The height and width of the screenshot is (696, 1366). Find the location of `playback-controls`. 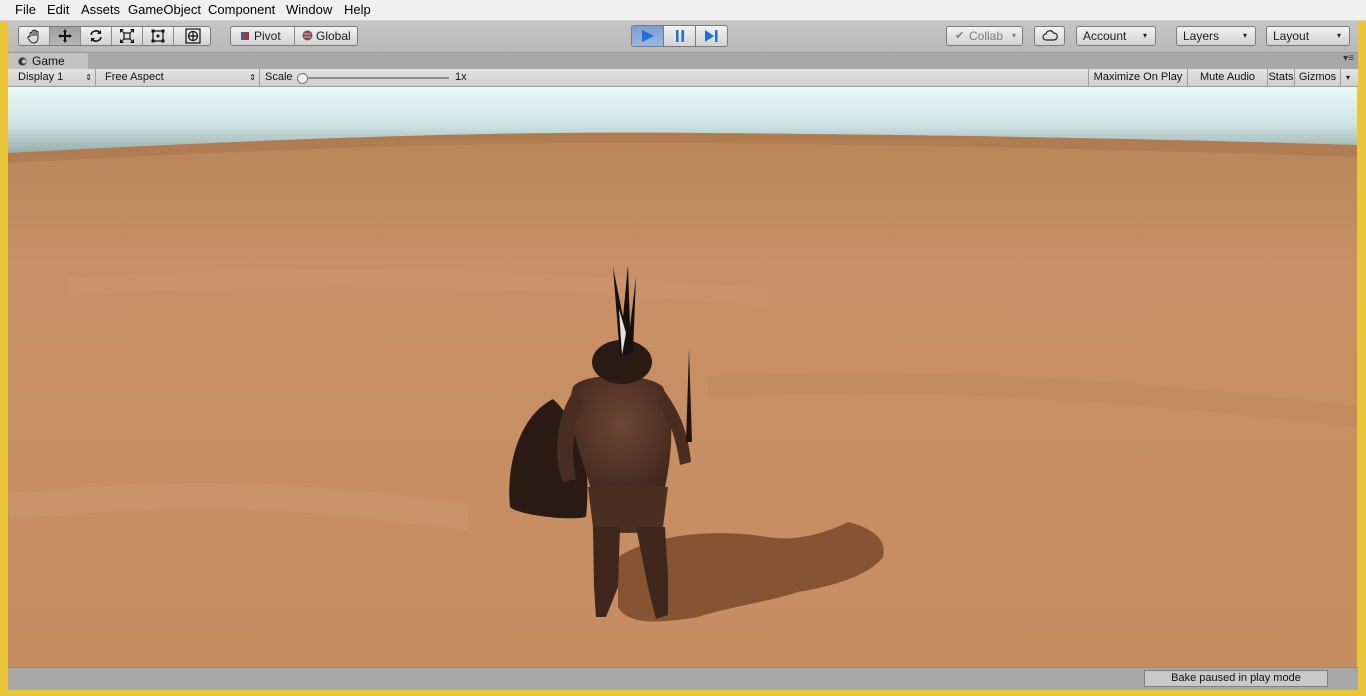

playback-controls is located at coordinates (679, 36).